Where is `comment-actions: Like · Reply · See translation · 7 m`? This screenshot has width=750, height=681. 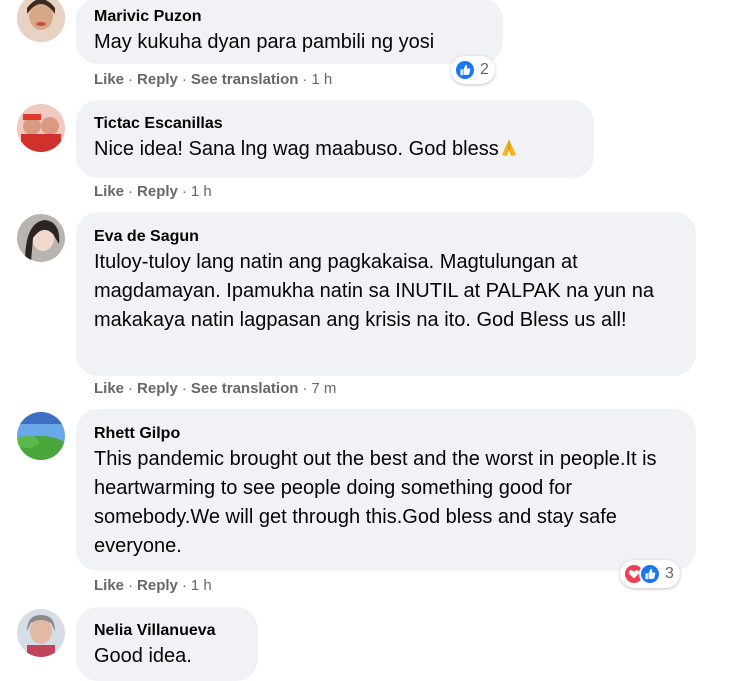 comment-actions: Like · Reply · See translation · 7 m is located at coordinates (215, 388).